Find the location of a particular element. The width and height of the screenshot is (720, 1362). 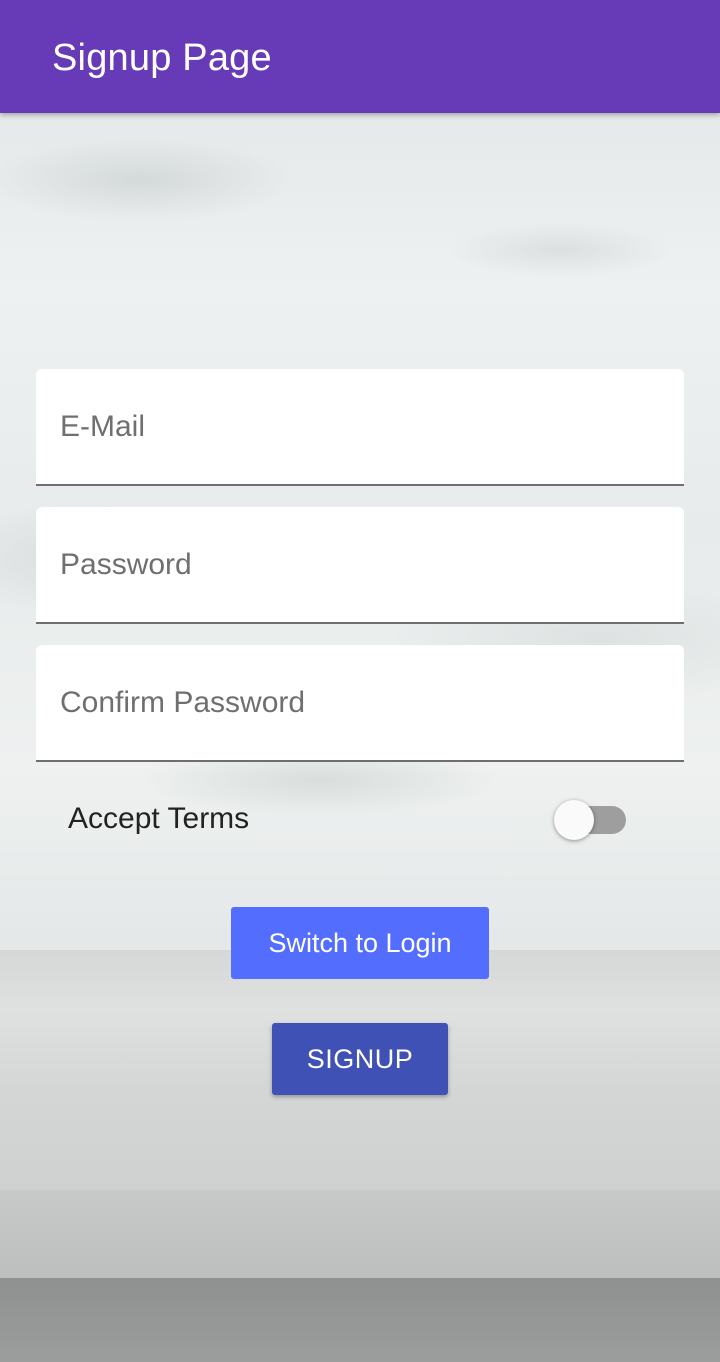

accept-terms-switch is located at coordinates (591, 820).